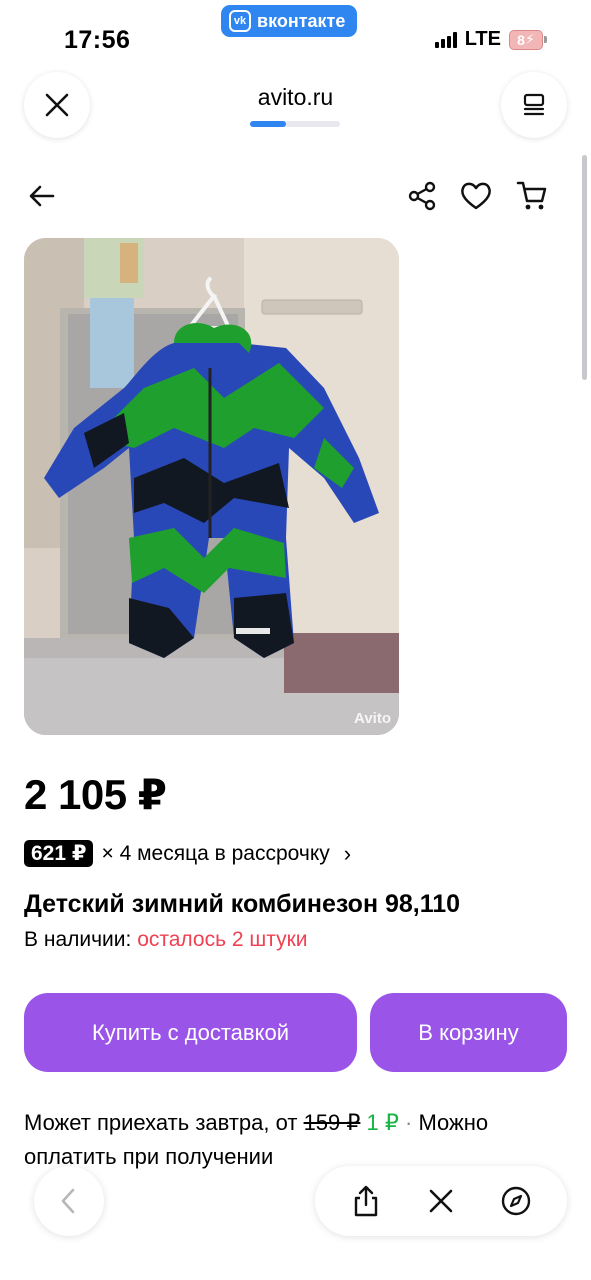 This screenshot has height=1280, width=591. What do you see at coordinates (222, 939) in the screenshot?
I see `stock-remaining: осталось 2 штуки` at bounding box center [222, 939].